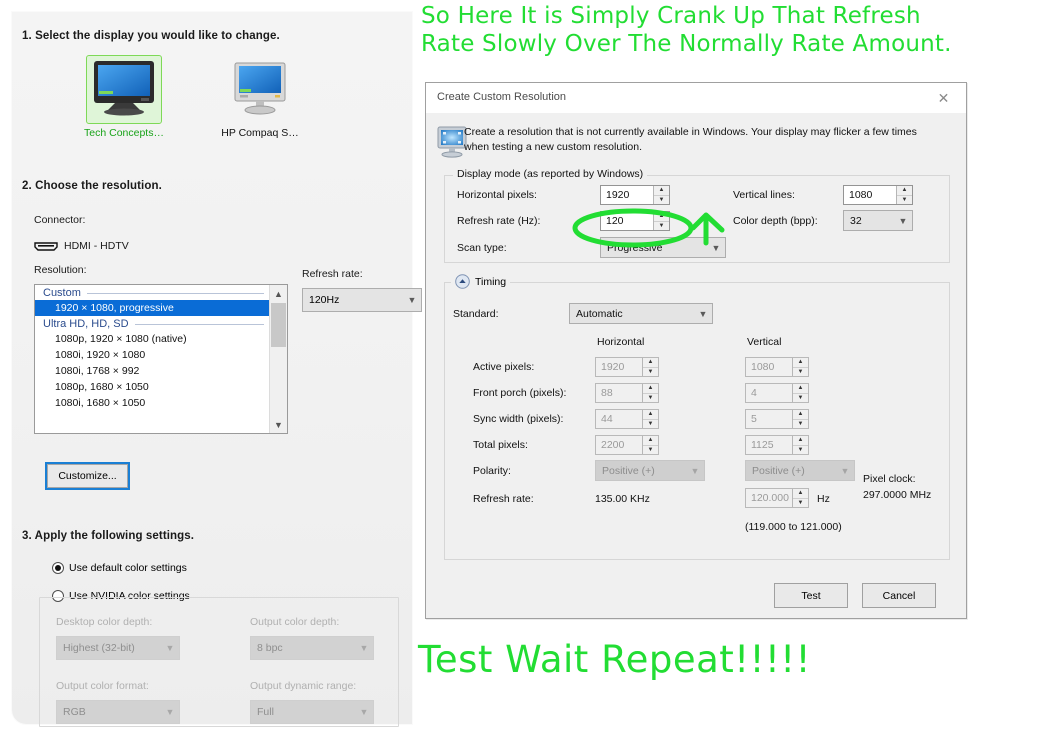 This screenshot has height=748, width=1038. What do you see at coordinates (152, 292) in the screenshot?
I see `resolution-group-header: Custom` at bounding box center [152, 292].